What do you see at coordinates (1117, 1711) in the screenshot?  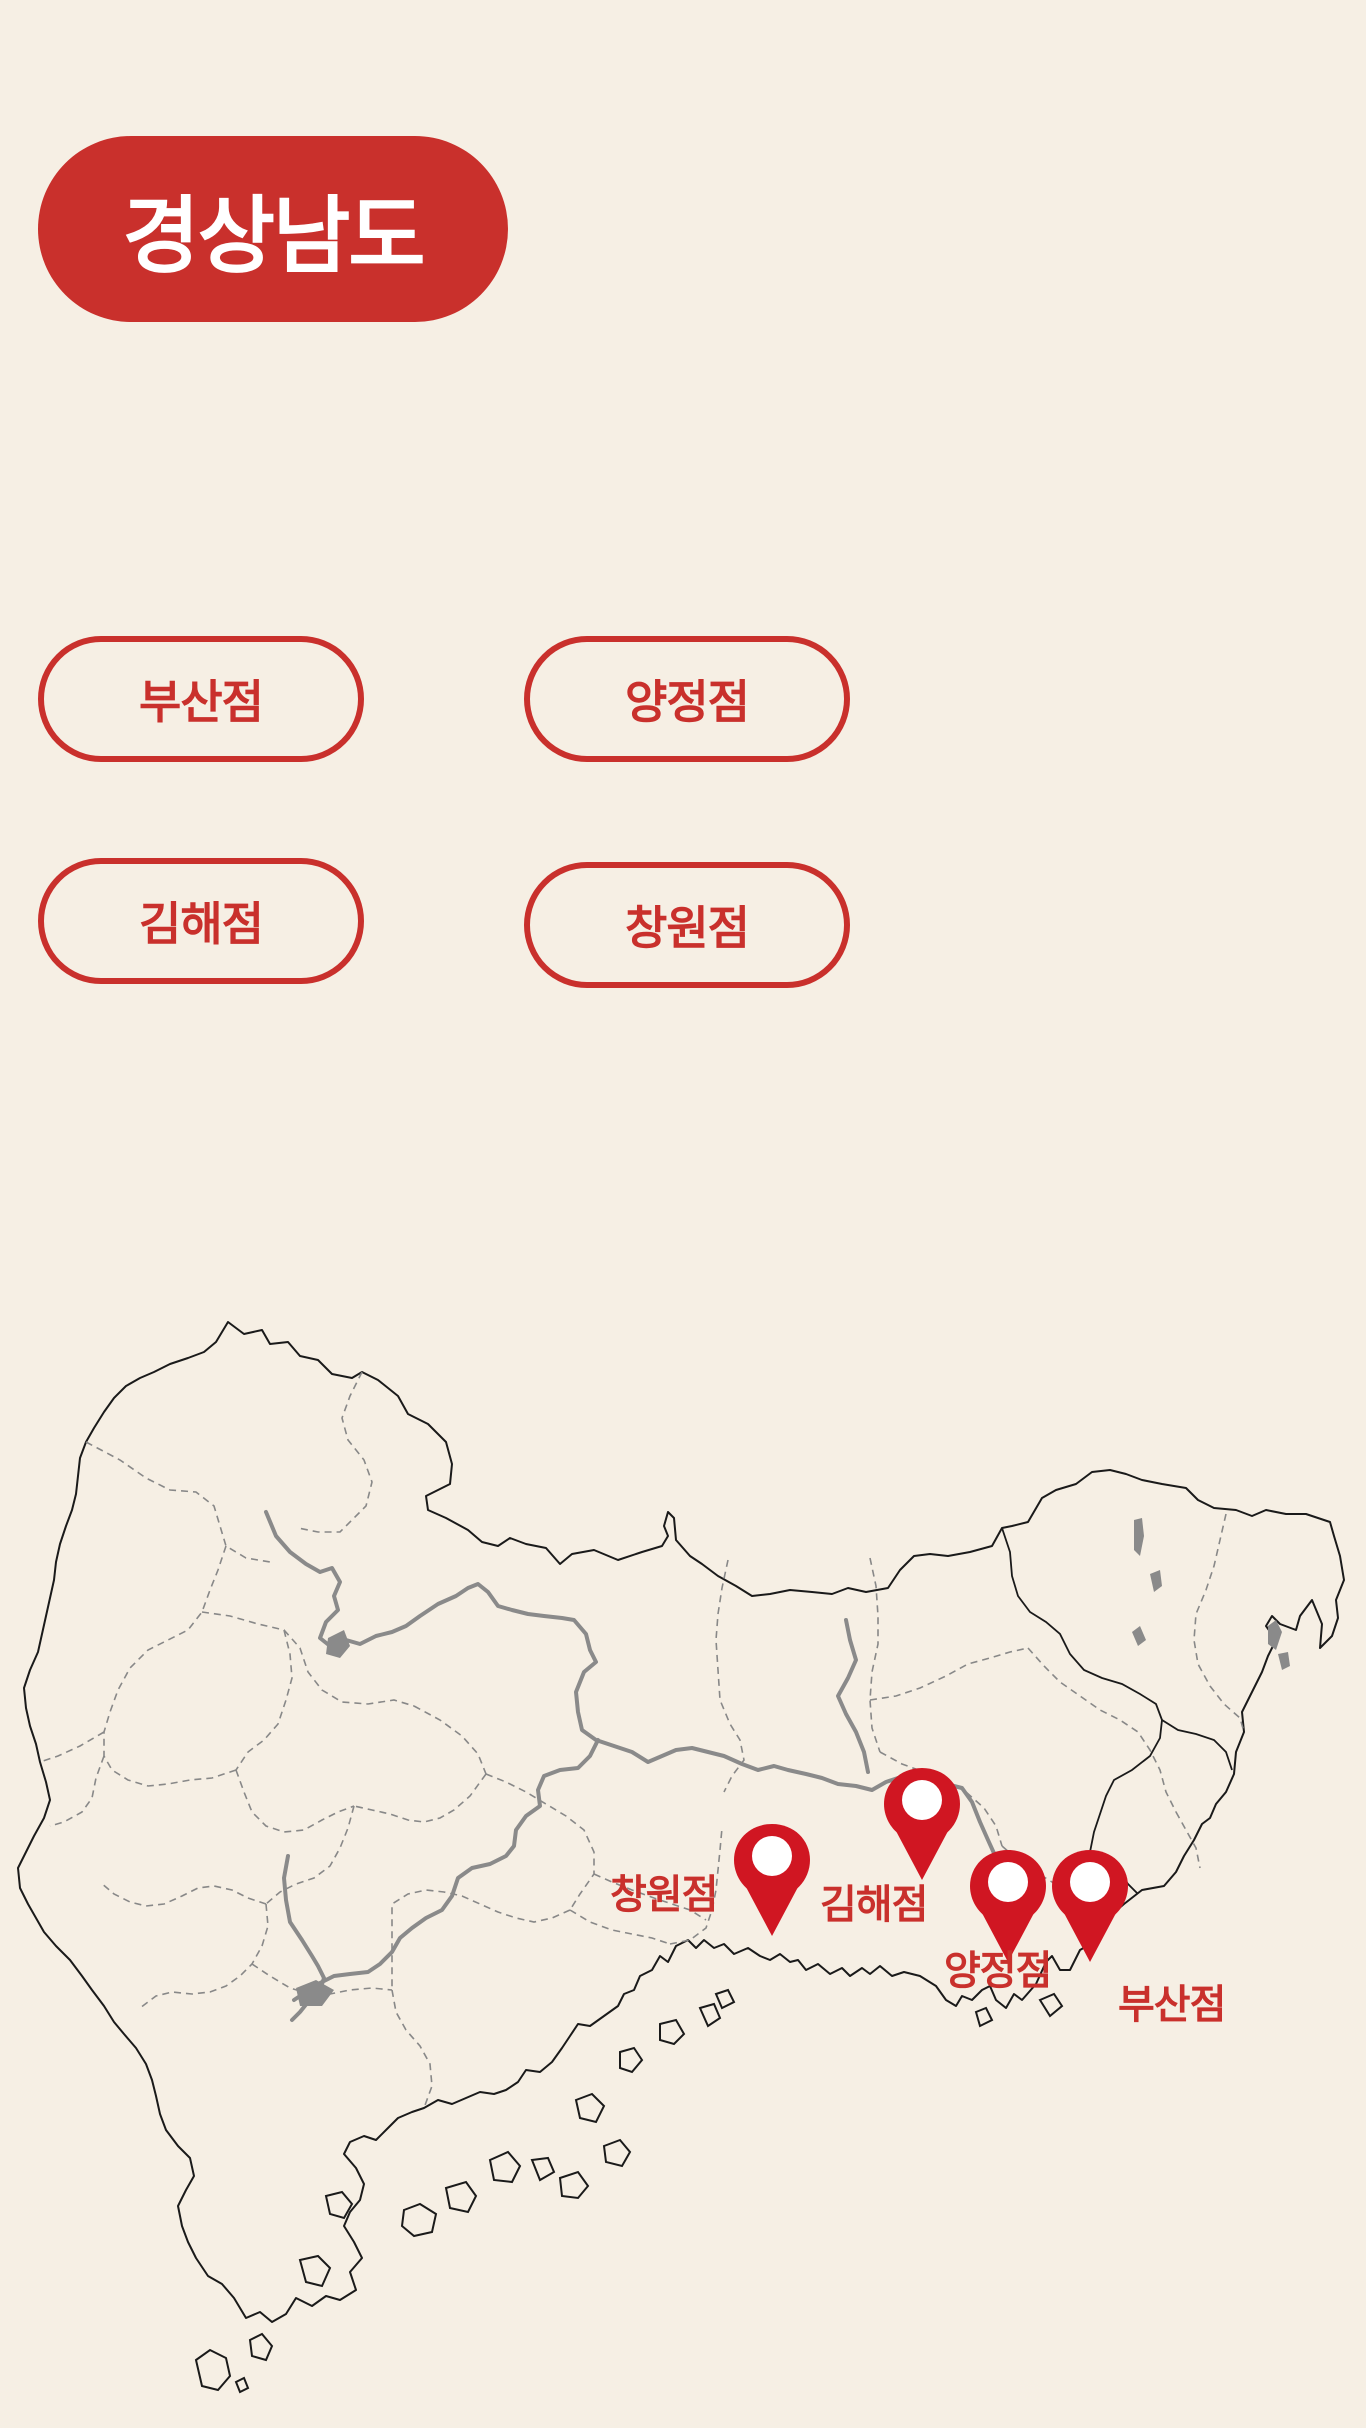 I see `major-boundaries` at bounding box center [1117, 1711].